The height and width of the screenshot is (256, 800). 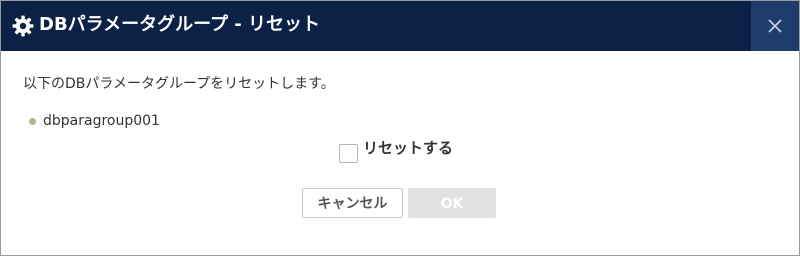 I want to click on reset-confirm-checkbox, so click(x=348, y=153).